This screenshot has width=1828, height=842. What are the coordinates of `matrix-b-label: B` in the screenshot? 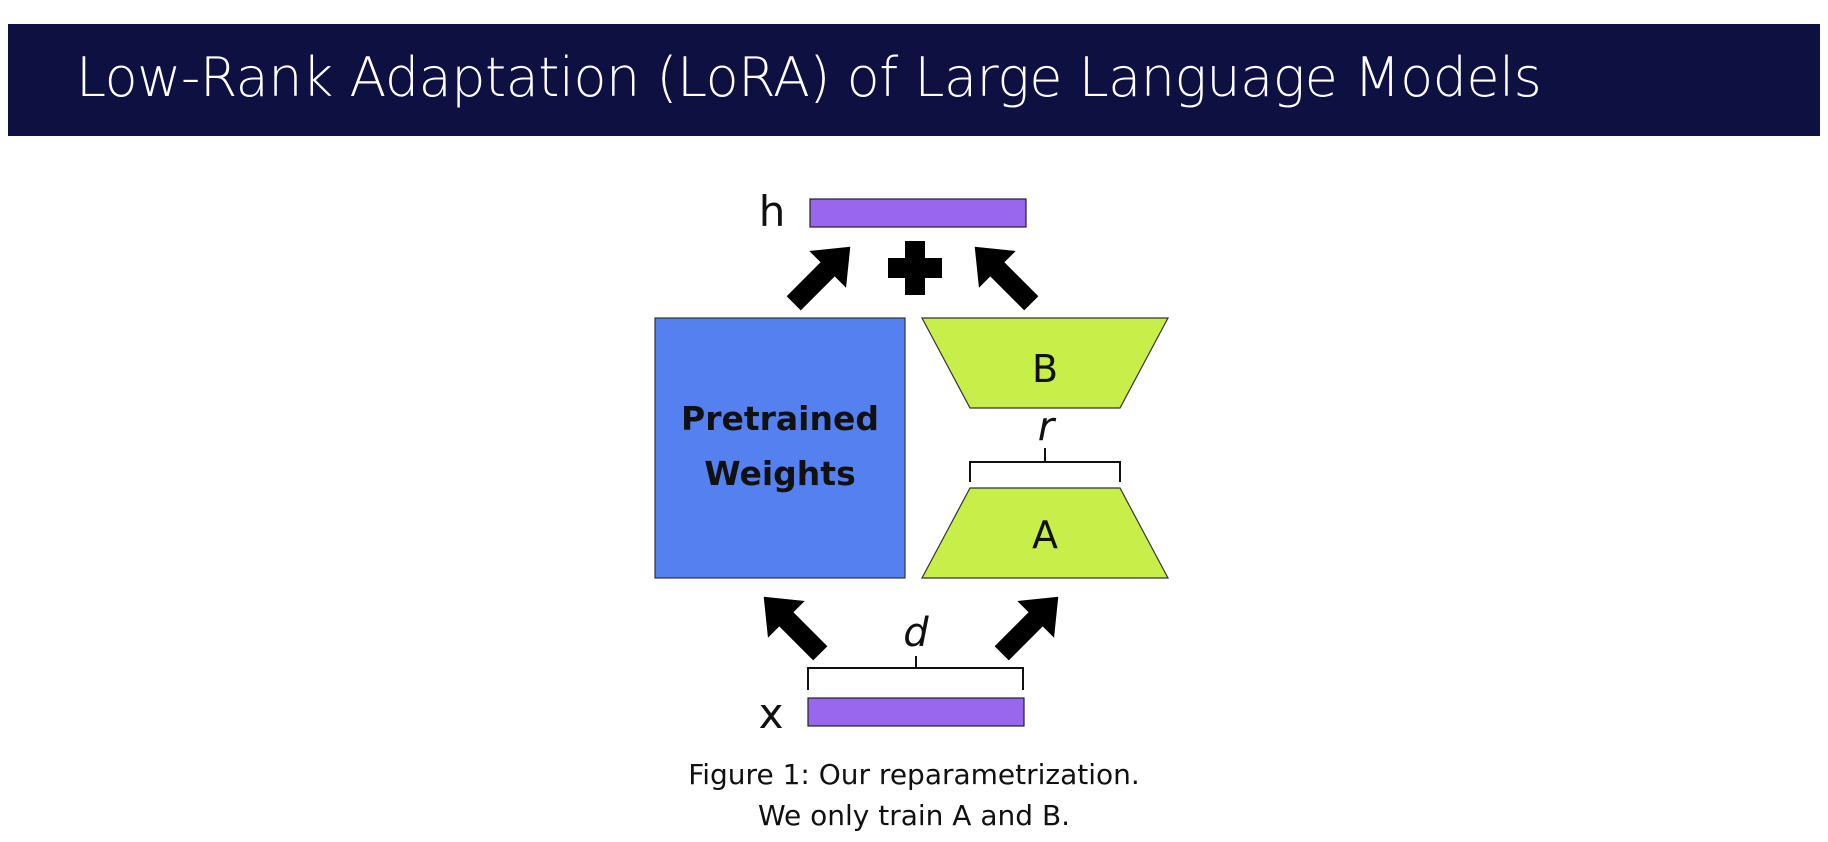 It's located at (1045, 369).